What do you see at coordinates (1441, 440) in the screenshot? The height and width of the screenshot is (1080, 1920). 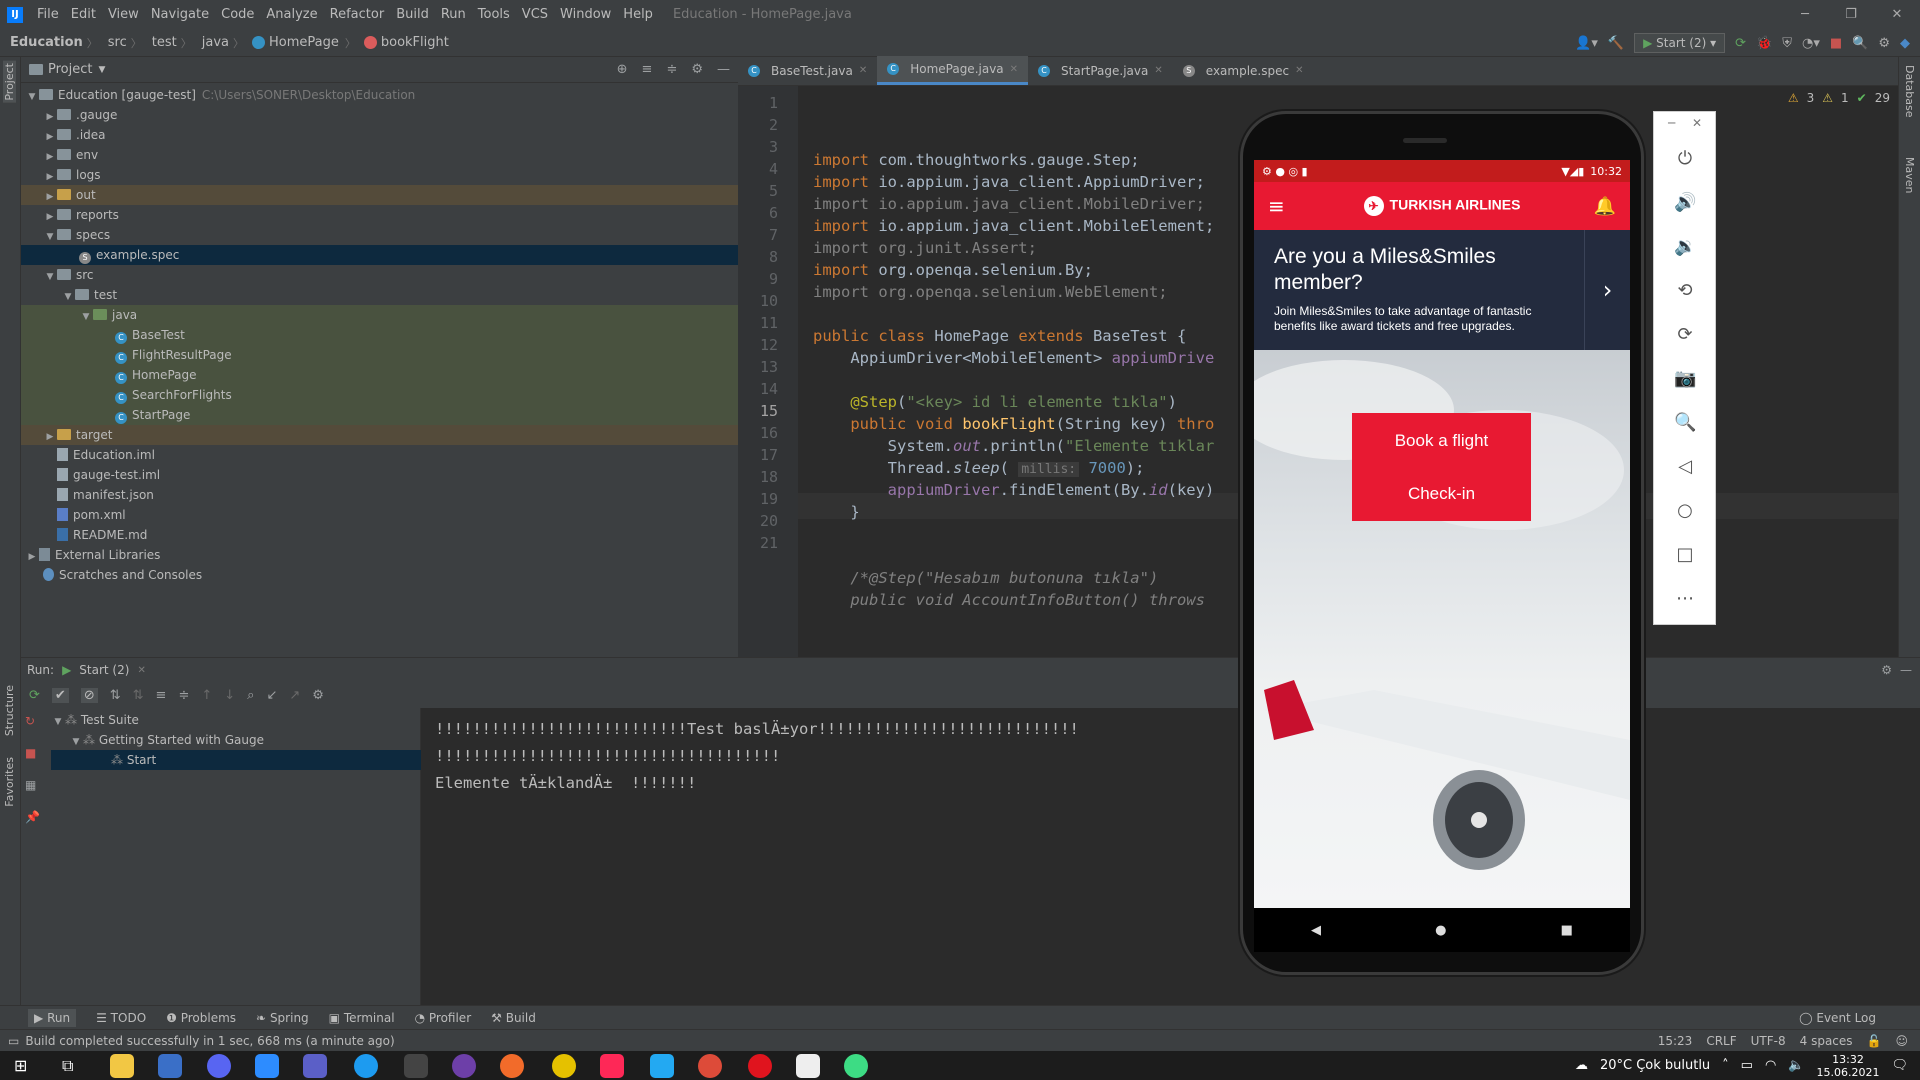 I see `book-flight-button: Book a flight` at bounding box center [1441, 440].